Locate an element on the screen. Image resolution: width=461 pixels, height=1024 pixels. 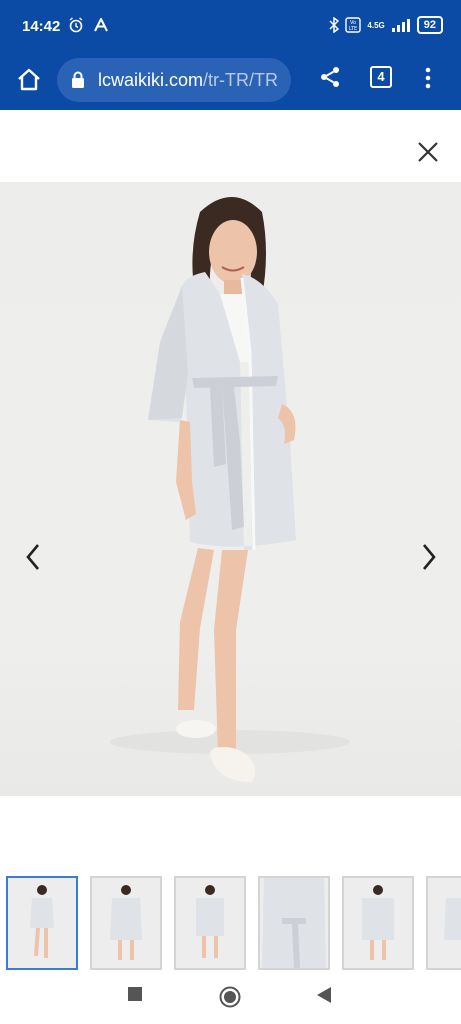
tab-switcher-button: 4 is located at coordinates (381, 77).